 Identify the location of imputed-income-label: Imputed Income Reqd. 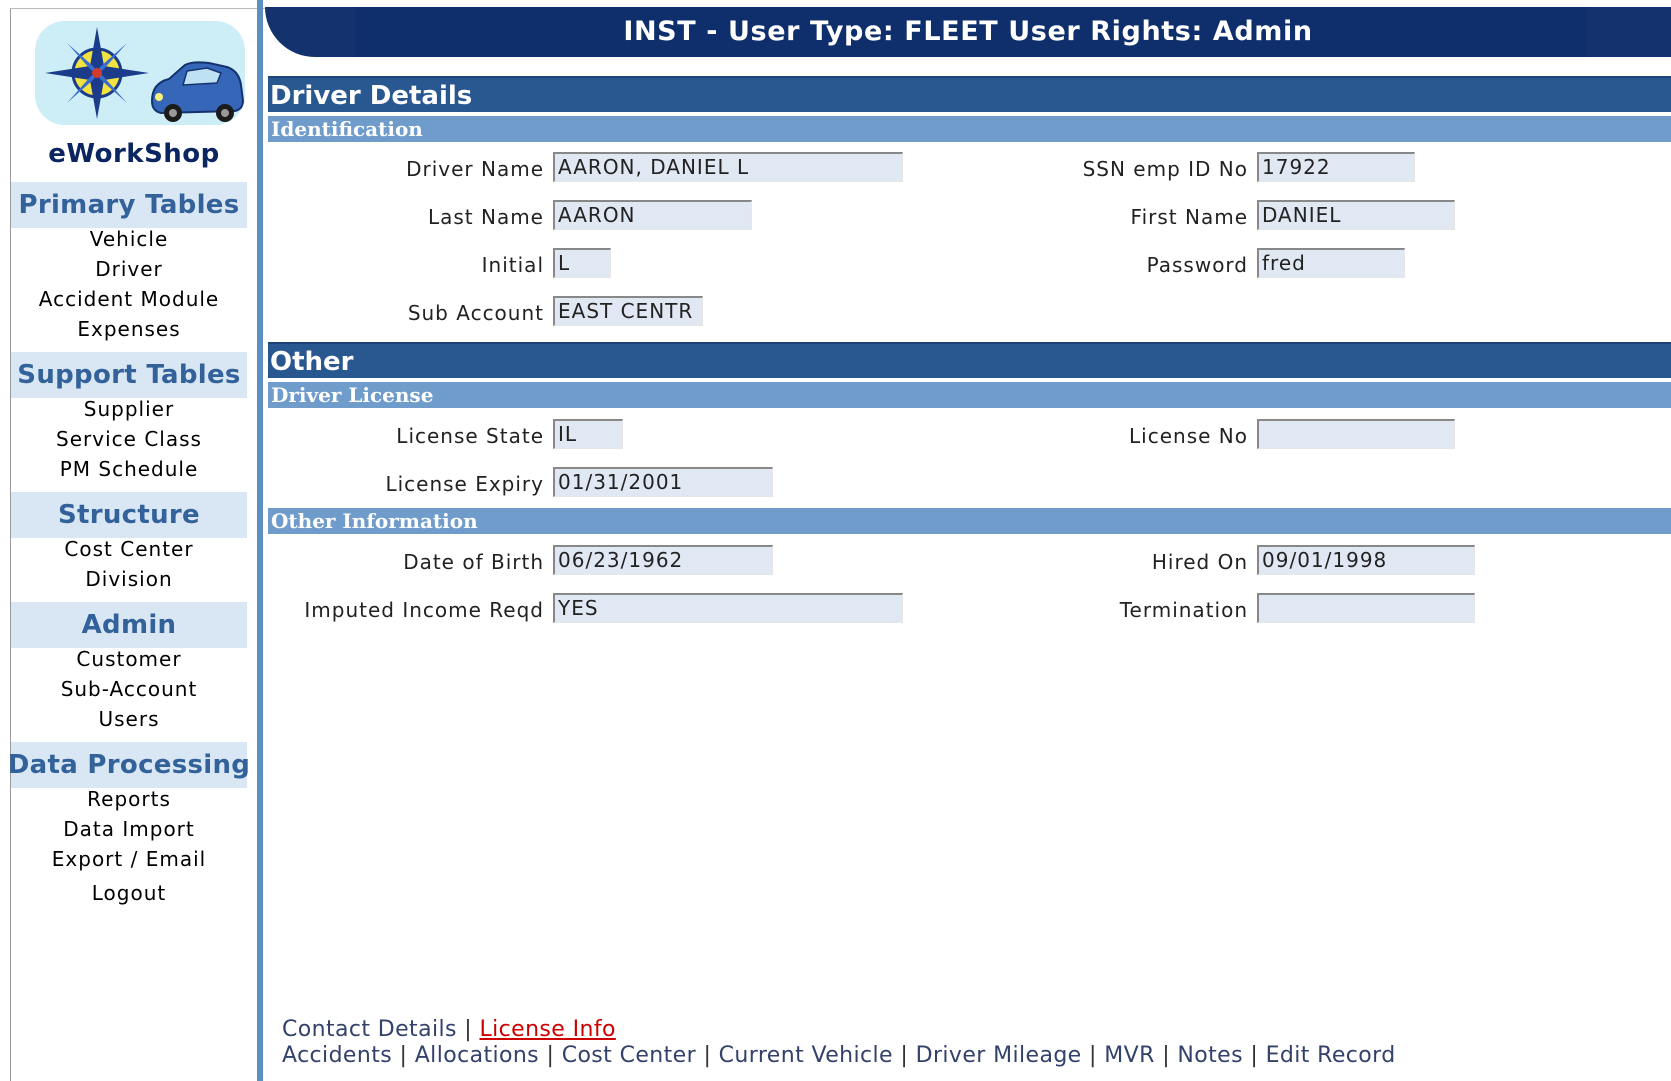
(424, 610).